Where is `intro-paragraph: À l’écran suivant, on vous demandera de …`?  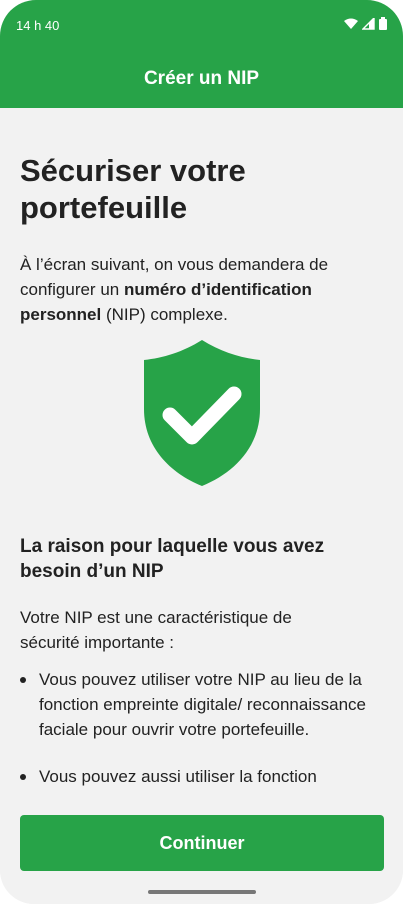
intro-paragraph: À l’écran suivant, on vous demandera de … is located at coordinates (200, 289).